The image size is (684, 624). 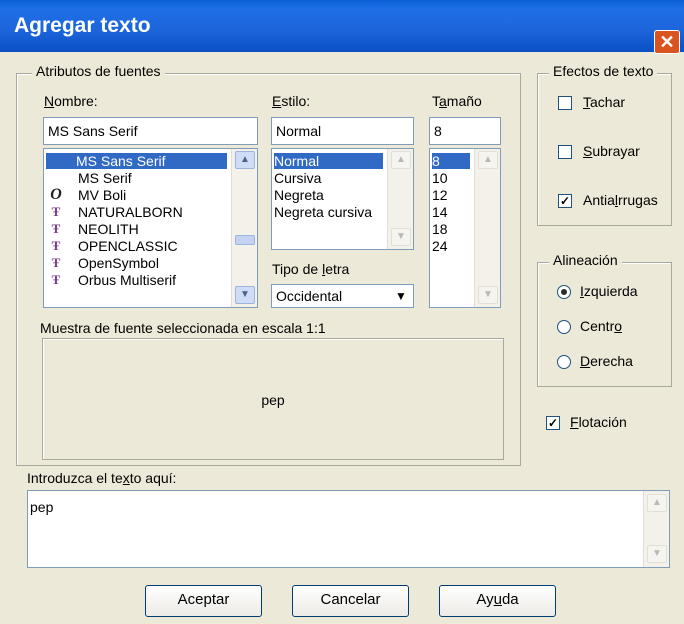 What do you see at coordinates (611, 151) in the screenshot?
I see `underline-label: Subrayar` at bounding box center [611, 151].